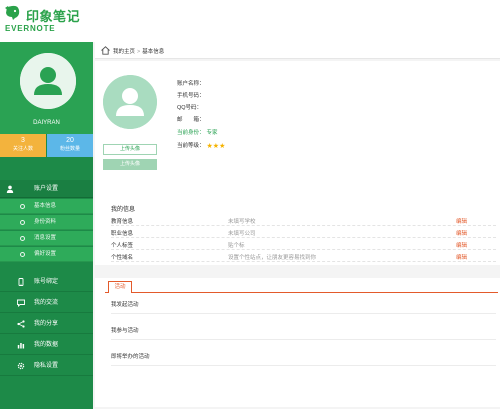 The width and height of the screenshot is (500, 409). I want to click on avatar, so click(48, 81).